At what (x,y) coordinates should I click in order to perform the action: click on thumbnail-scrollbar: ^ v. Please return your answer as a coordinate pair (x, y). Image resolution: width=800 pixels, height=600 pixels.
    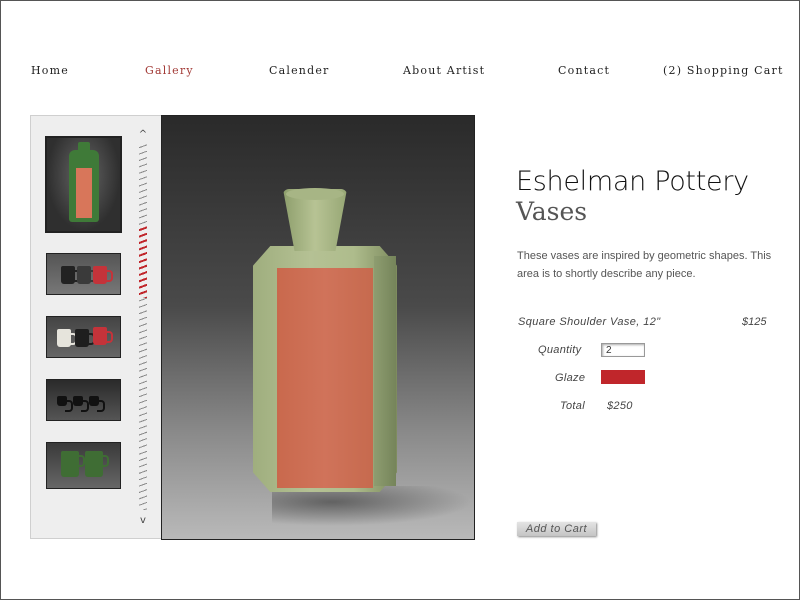
    Looking at the image, I should click on (143, 328).